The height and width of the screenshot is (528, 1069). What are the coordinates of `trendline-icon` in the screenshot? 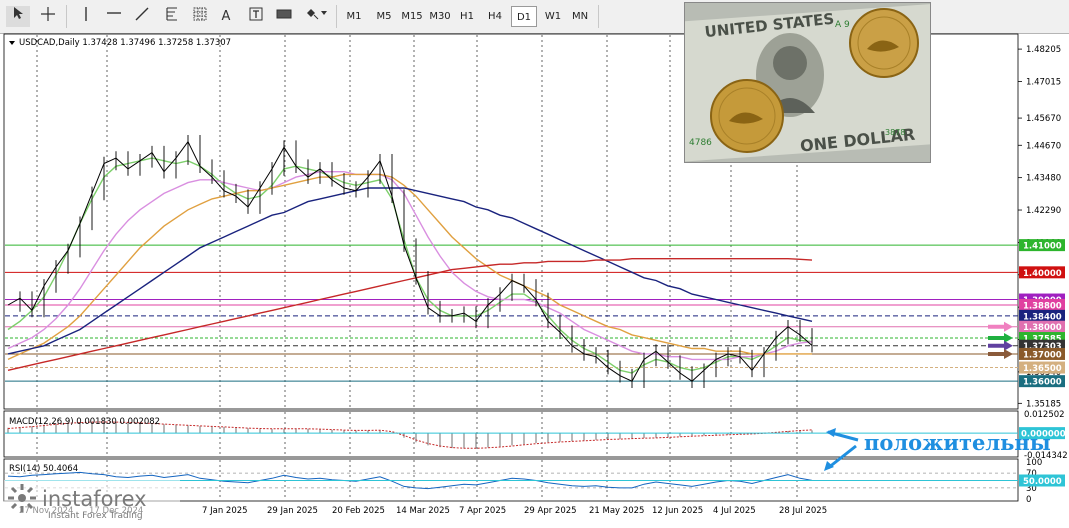 It's located at (142, 16).